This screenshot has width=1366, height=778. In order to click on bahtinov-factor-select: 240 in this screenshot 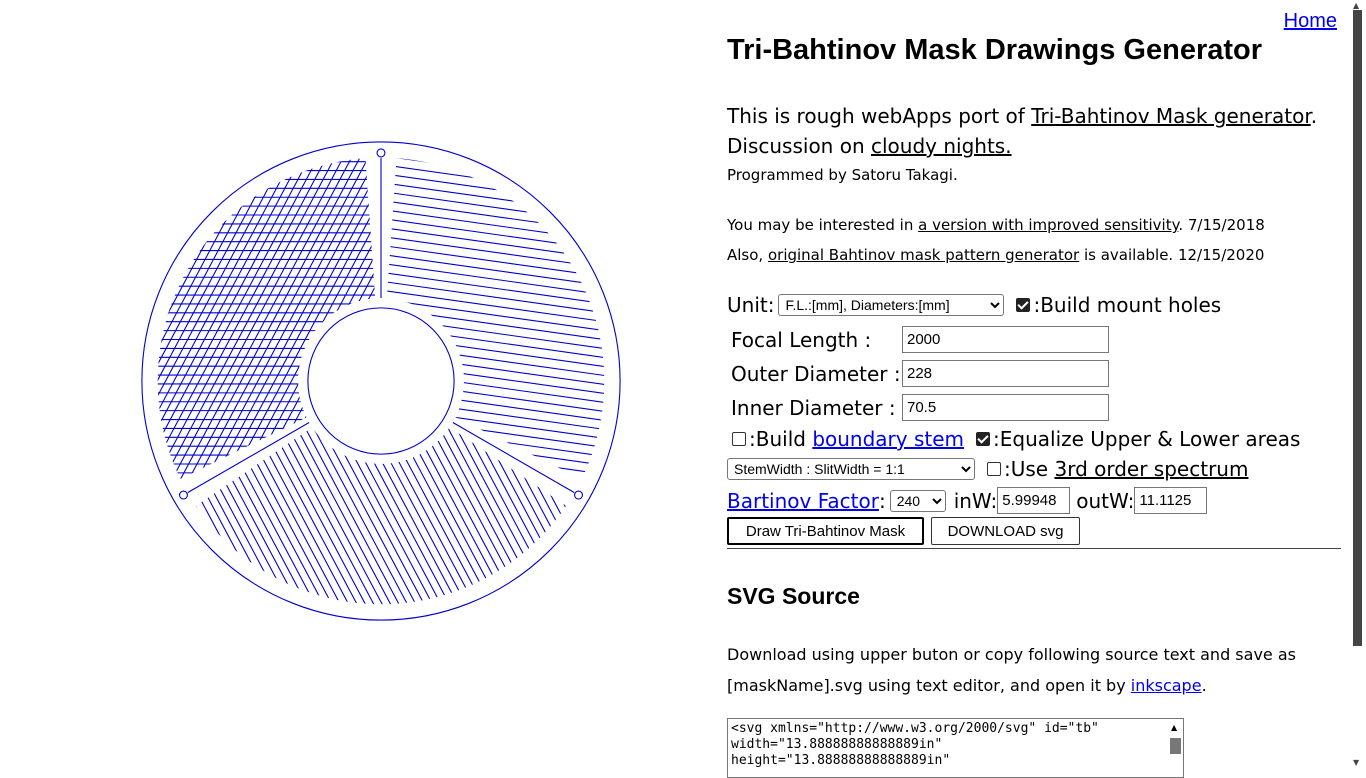, I will do `click(917, 500)`.